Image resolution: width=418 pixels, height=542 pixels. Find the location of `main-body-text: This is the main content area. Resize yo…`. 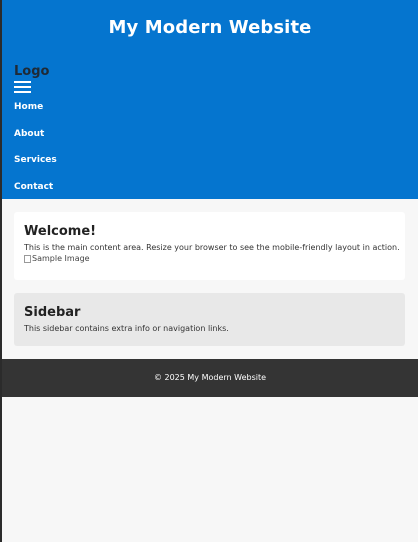

main-body-text: This is the main content area. Resize yo… is located at coordinates (212, 247).